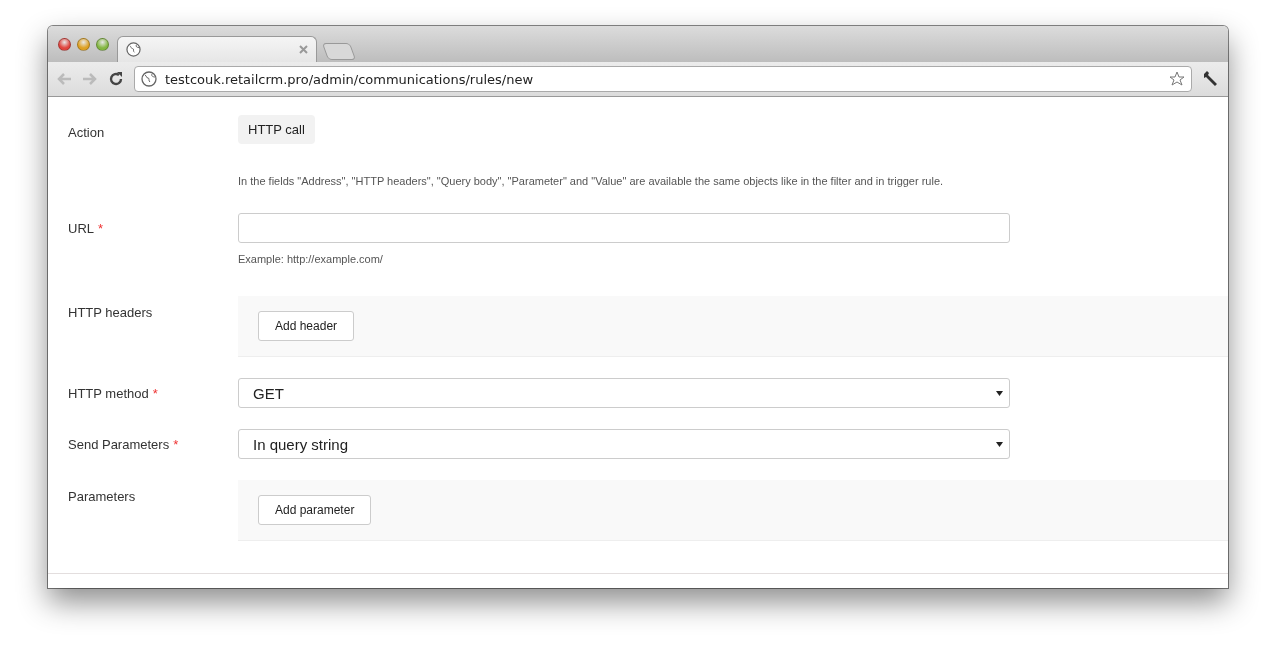 The image size is (1276, 659). Describe the element at coordinates (102, 496) in the screenshot. I see `field-label: Parameters` at that location.